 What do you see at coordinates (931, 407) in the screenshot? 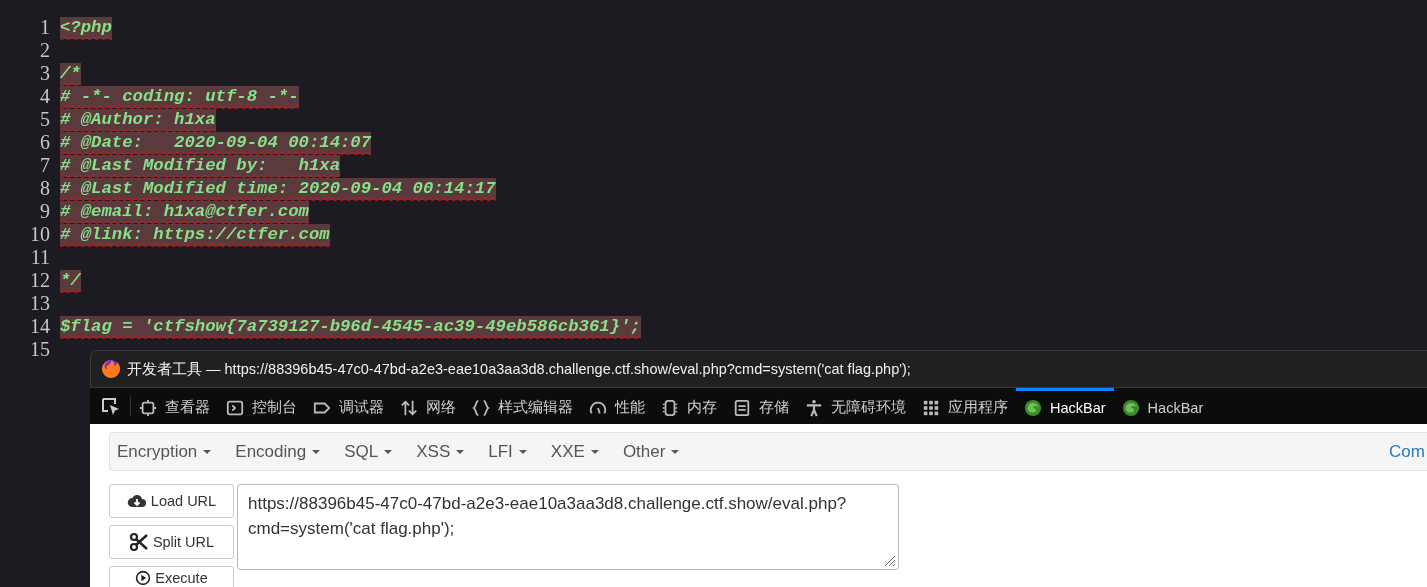
I see `grid-icon` at bounding box center [931, 407].